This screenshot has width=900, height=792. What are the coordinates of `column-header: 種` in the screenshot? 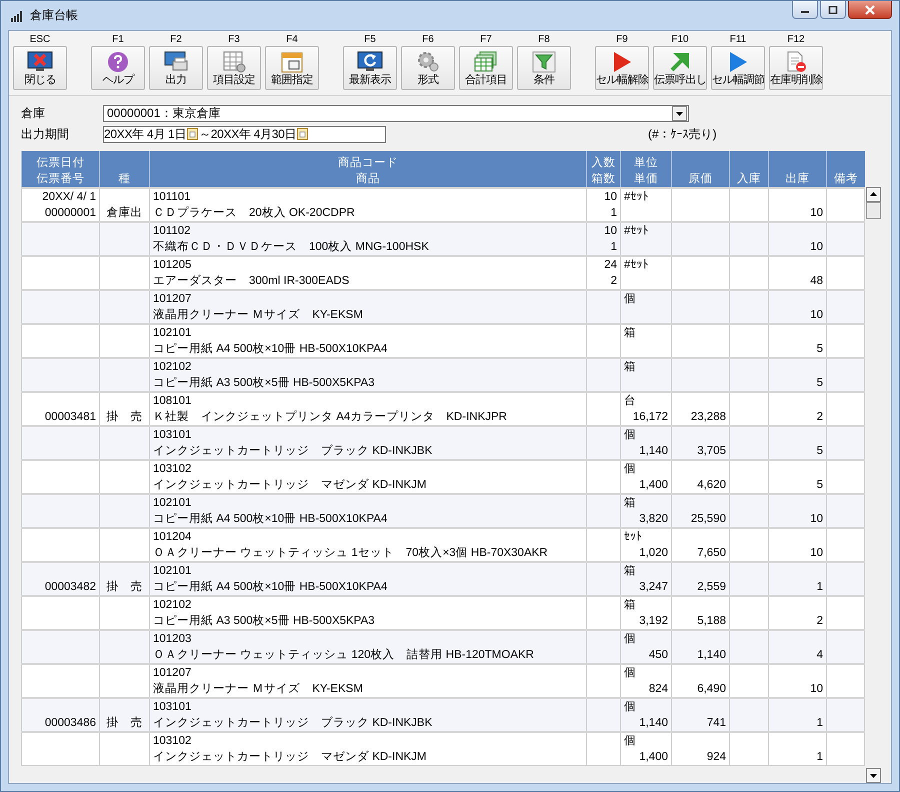 It's located at (125, 169).